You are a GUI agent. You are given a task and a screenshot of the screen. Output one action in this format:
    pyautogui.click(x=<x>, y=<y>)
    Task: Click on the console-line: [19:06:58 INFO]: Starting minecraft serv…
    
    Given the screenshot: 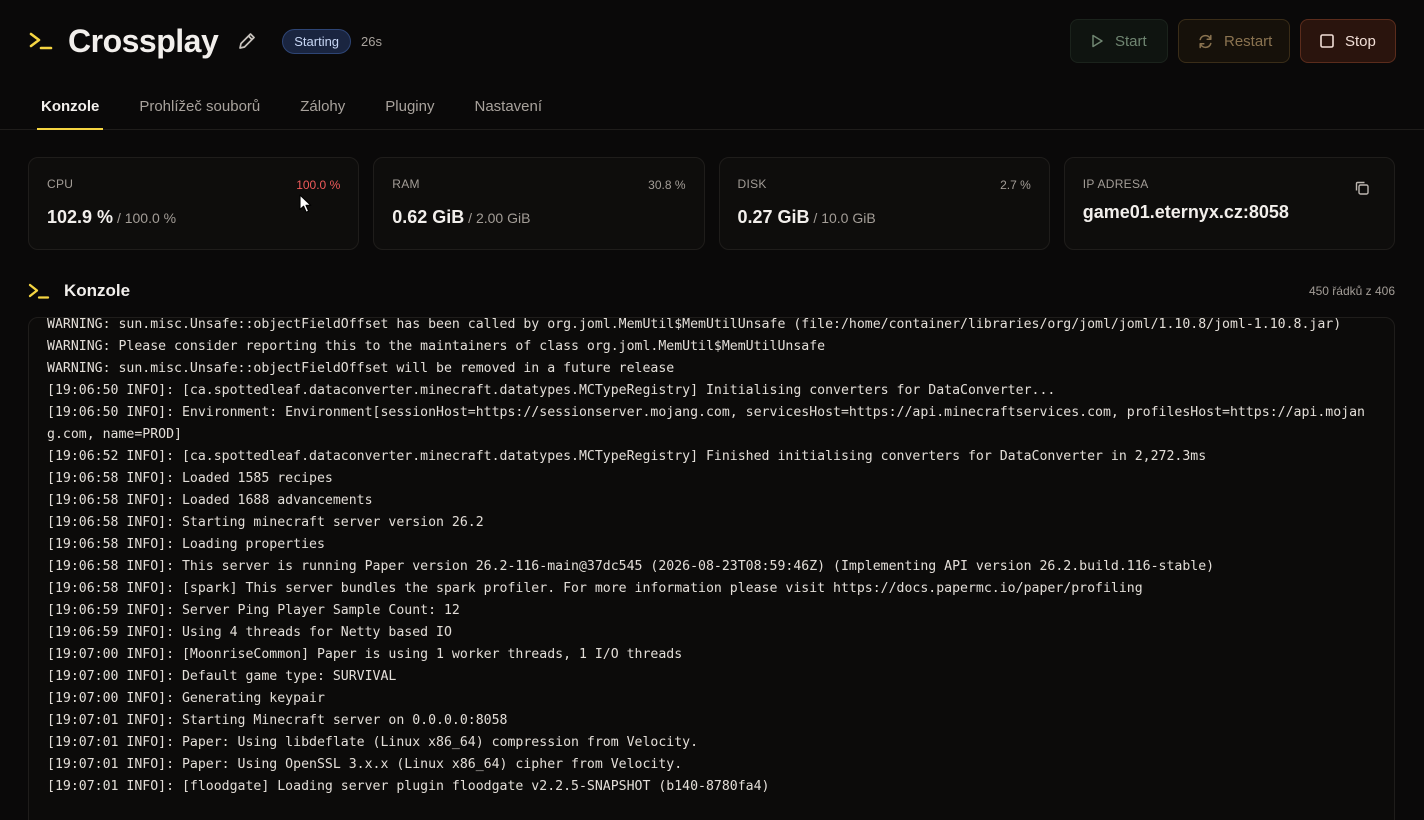 What is the action you would take?
    pyautogui.click(x=265, y=522)
    